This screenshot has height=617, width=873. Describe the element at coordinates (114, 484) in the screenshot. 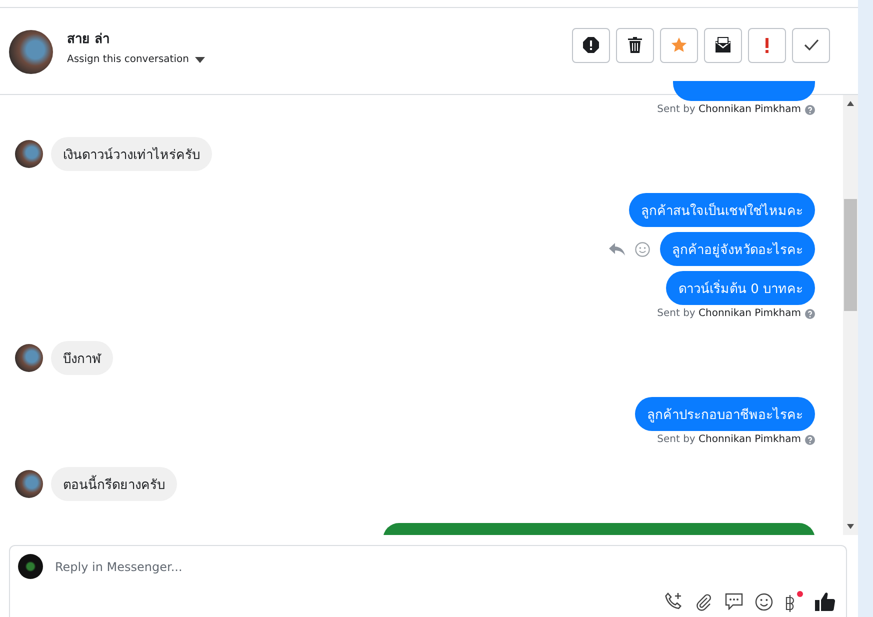

I see `received-message: ตอนนี้กรีดยางครับ` at that location.